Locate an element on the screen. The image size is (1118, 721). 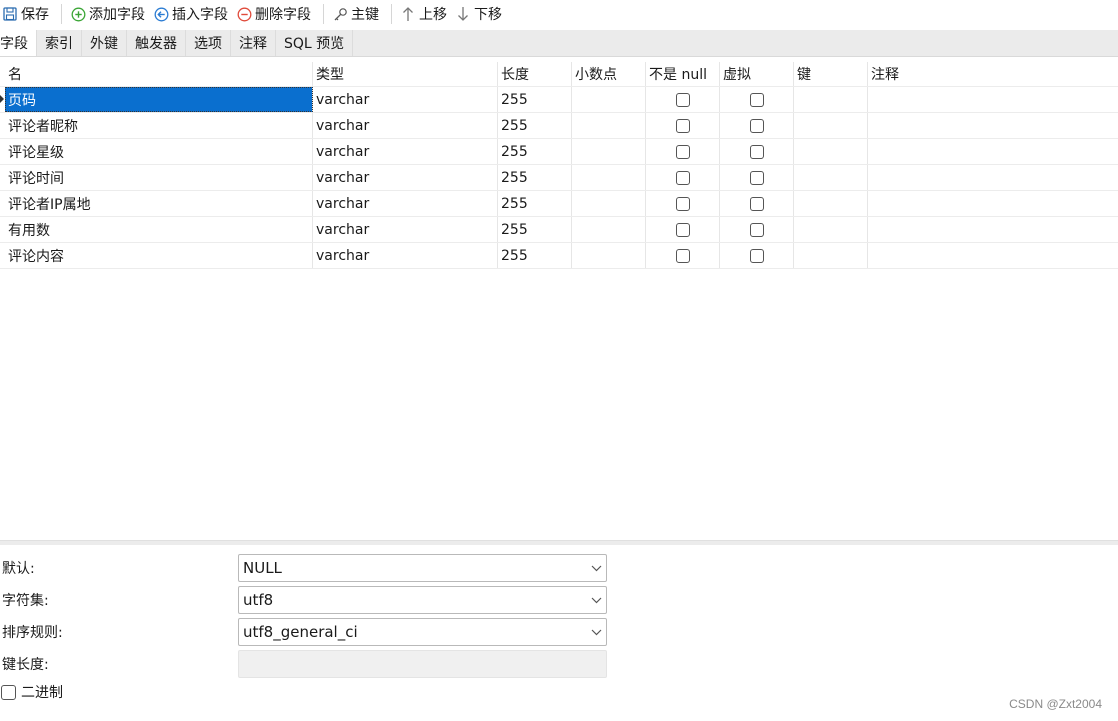
move-up-button: 上移 is located at coordinates (425, 14).